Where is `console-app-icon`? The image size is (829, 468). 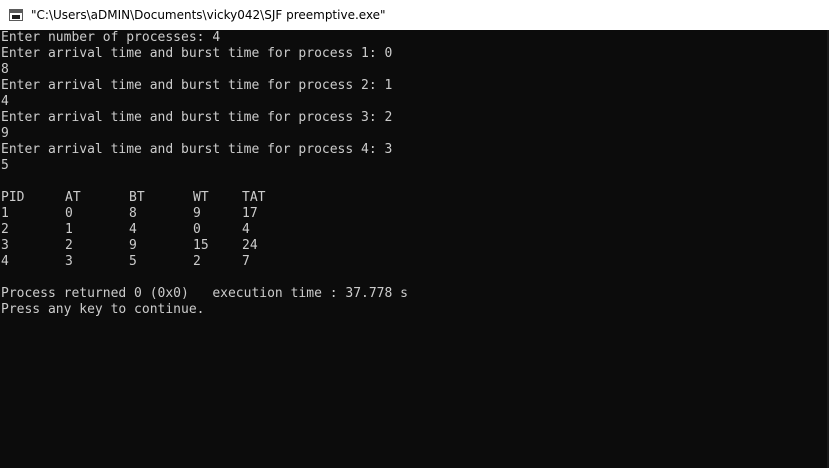 console-app-icon is located at coordinates (16, 15).